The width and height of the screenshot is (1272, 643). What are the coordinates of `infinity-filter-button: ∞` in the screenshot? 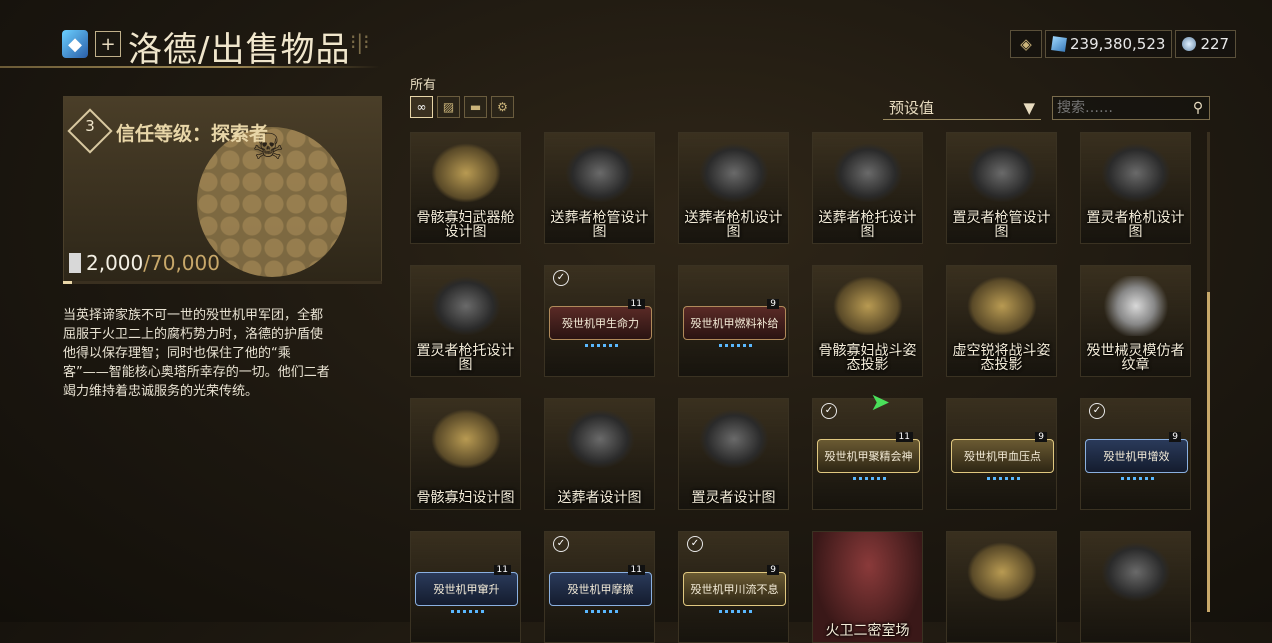 It's located at (421, 107).